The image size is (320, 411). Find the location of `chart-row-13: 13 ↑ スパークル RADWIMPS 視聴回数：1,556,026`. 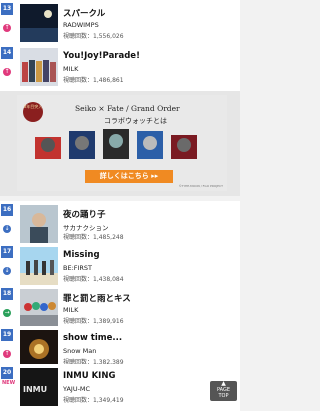

chart-row-13: 13 ↑ スパークル RADWIMPS 視聴回数：1,556,026 is located at coordinates (120, 23).